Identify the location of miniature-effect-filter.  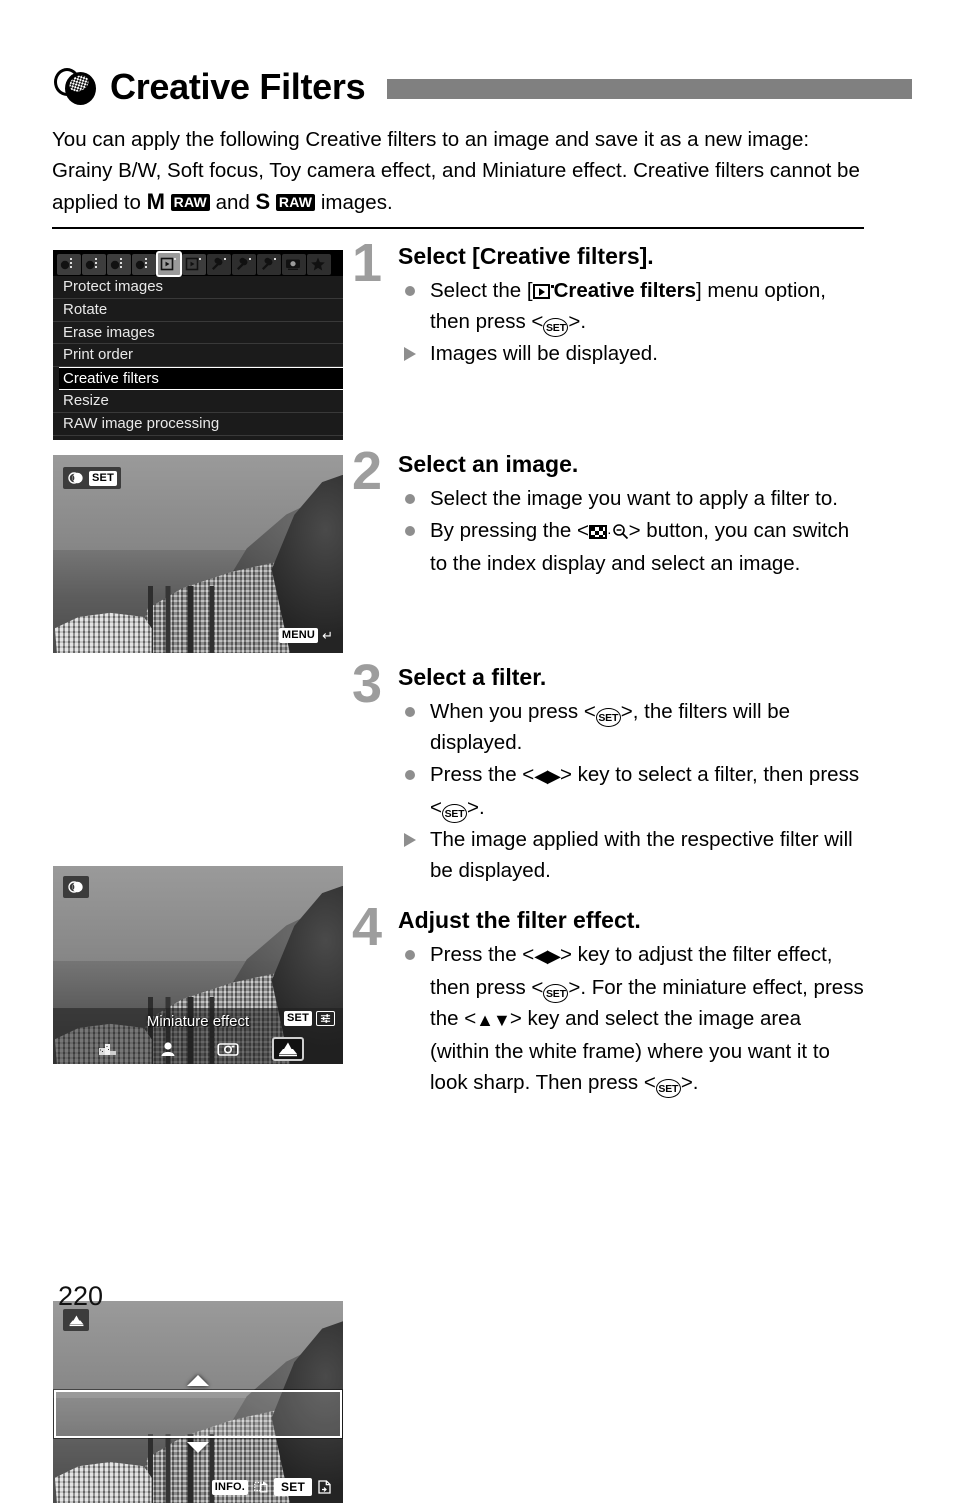
(288, 1049).